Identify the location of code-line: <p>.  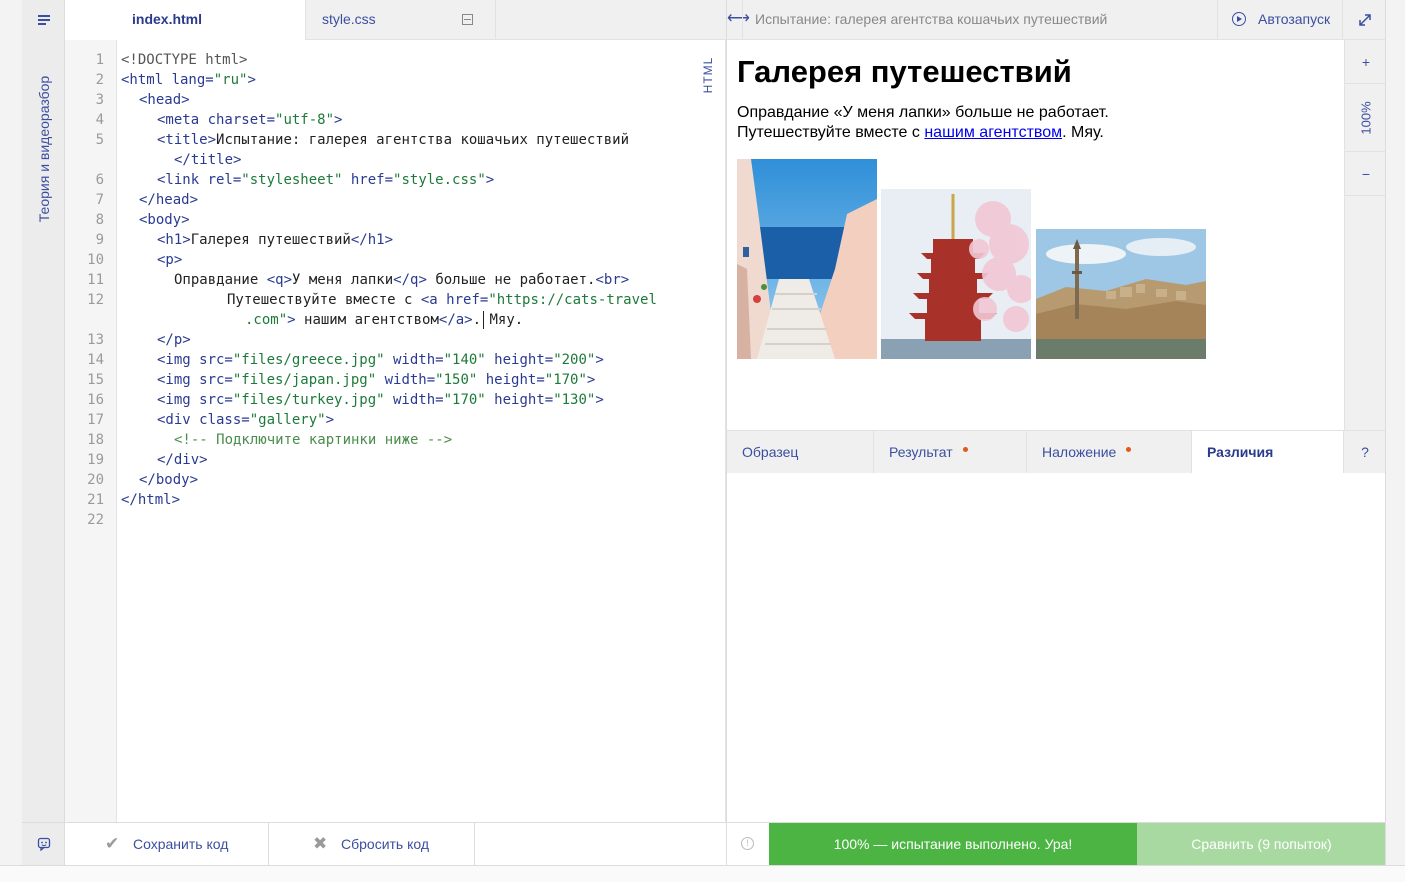
(170, 260).